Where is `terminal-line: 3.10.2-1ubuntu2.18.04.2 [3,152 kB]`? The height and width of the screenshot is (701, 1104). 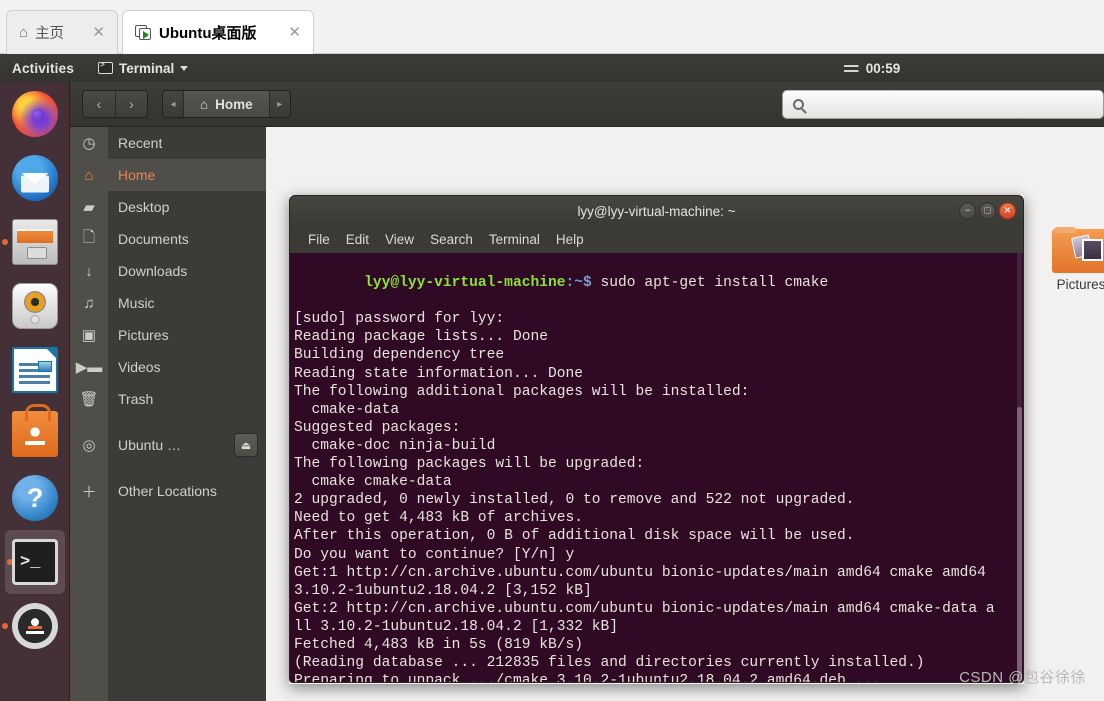
terminal-line: 3.10.2-1ubuntu2.18.04.2 [3,152 kB] is located at coordinates (443, 590).